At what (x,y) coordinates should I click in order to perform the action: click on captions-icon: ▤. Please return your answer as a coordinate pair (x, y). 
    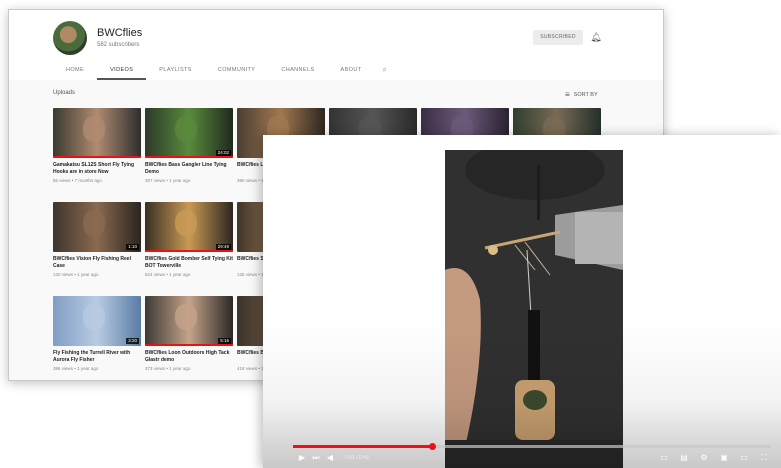
    Looking at the image, I should click on (684, 458).